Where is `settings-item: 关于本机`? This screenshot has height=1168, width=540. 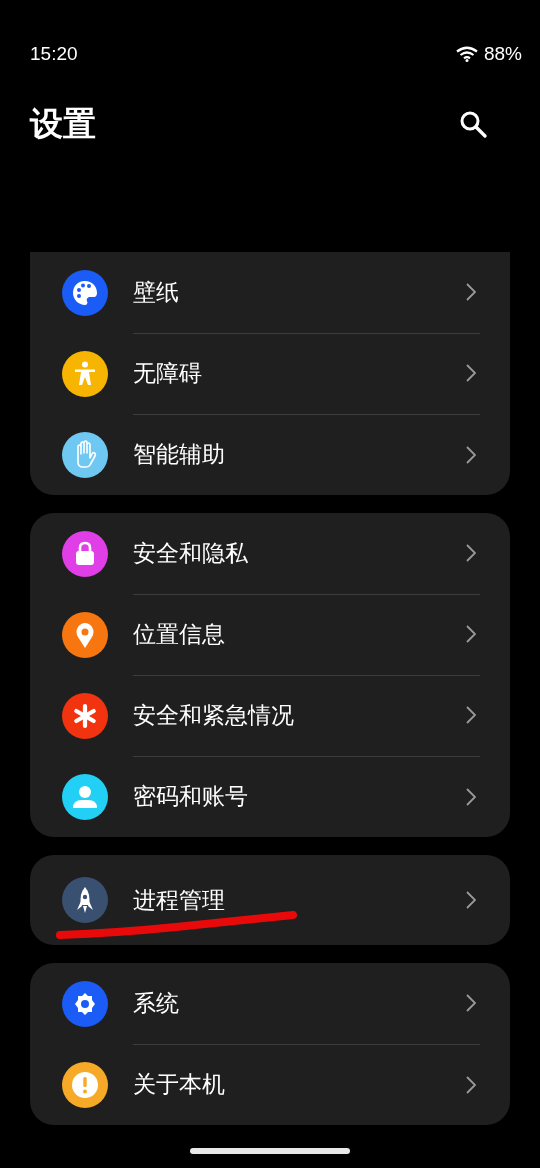
settings-item: 关于本机 is located at coordinates (270, 1084).